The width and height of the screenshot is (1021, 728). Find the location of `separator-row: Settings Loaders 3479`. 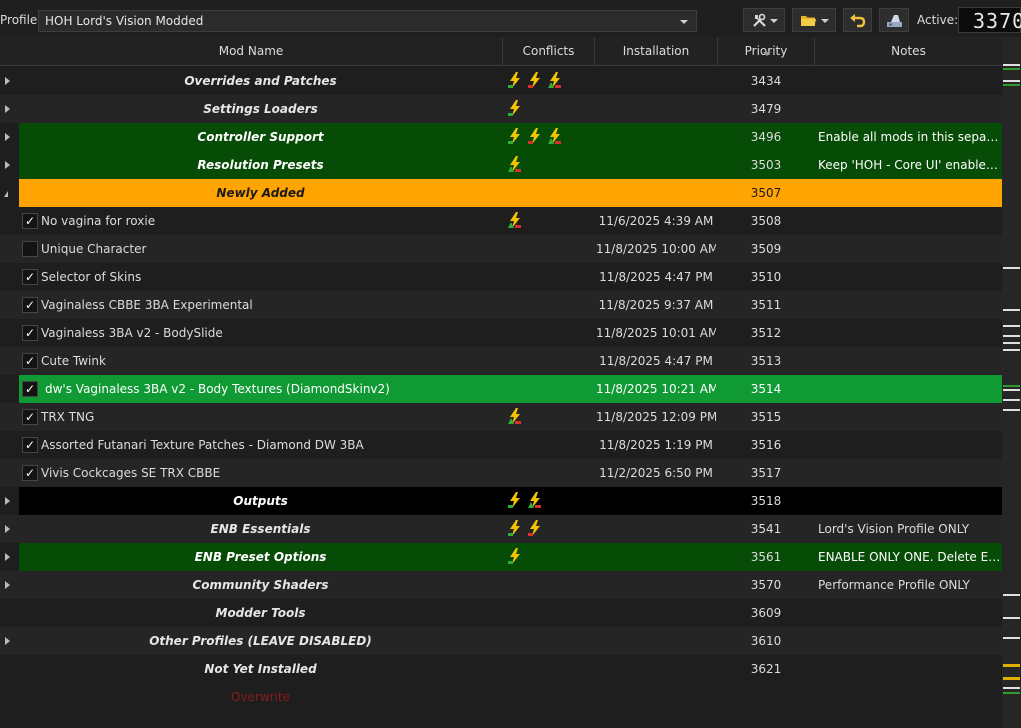

separator-row: Settings Loaders 3479 is located at coordinates (501, 109).